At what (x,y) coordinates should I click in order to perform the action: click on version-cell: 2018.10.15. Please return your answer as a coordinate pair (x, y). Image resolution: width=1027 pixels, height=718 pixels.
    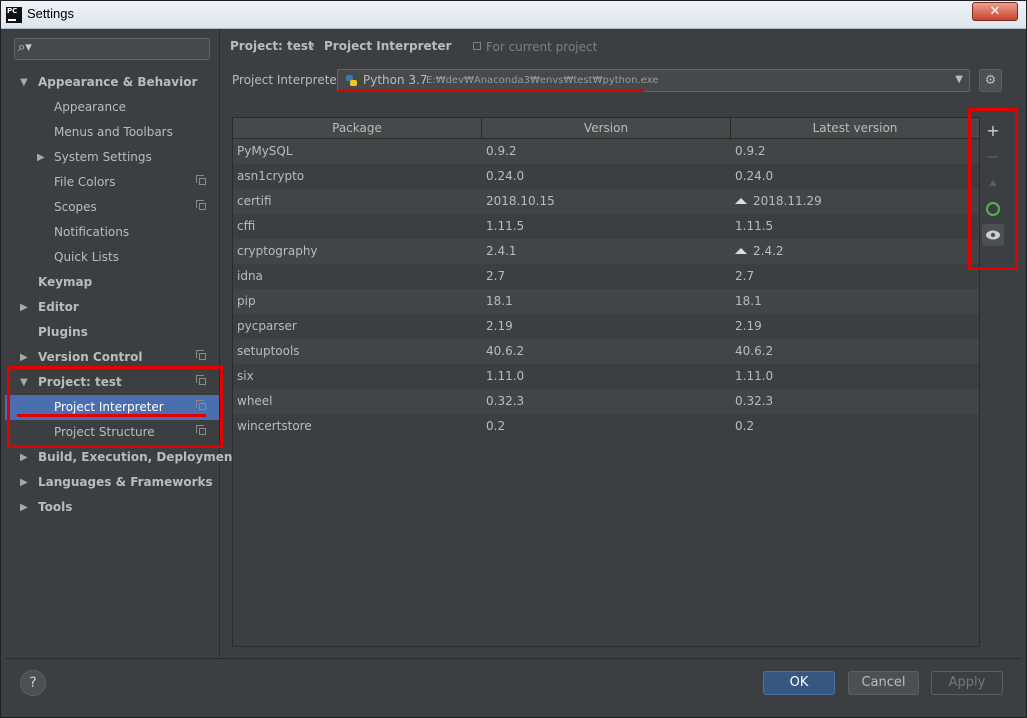
    Looking at the image, I should click on (520, 201).